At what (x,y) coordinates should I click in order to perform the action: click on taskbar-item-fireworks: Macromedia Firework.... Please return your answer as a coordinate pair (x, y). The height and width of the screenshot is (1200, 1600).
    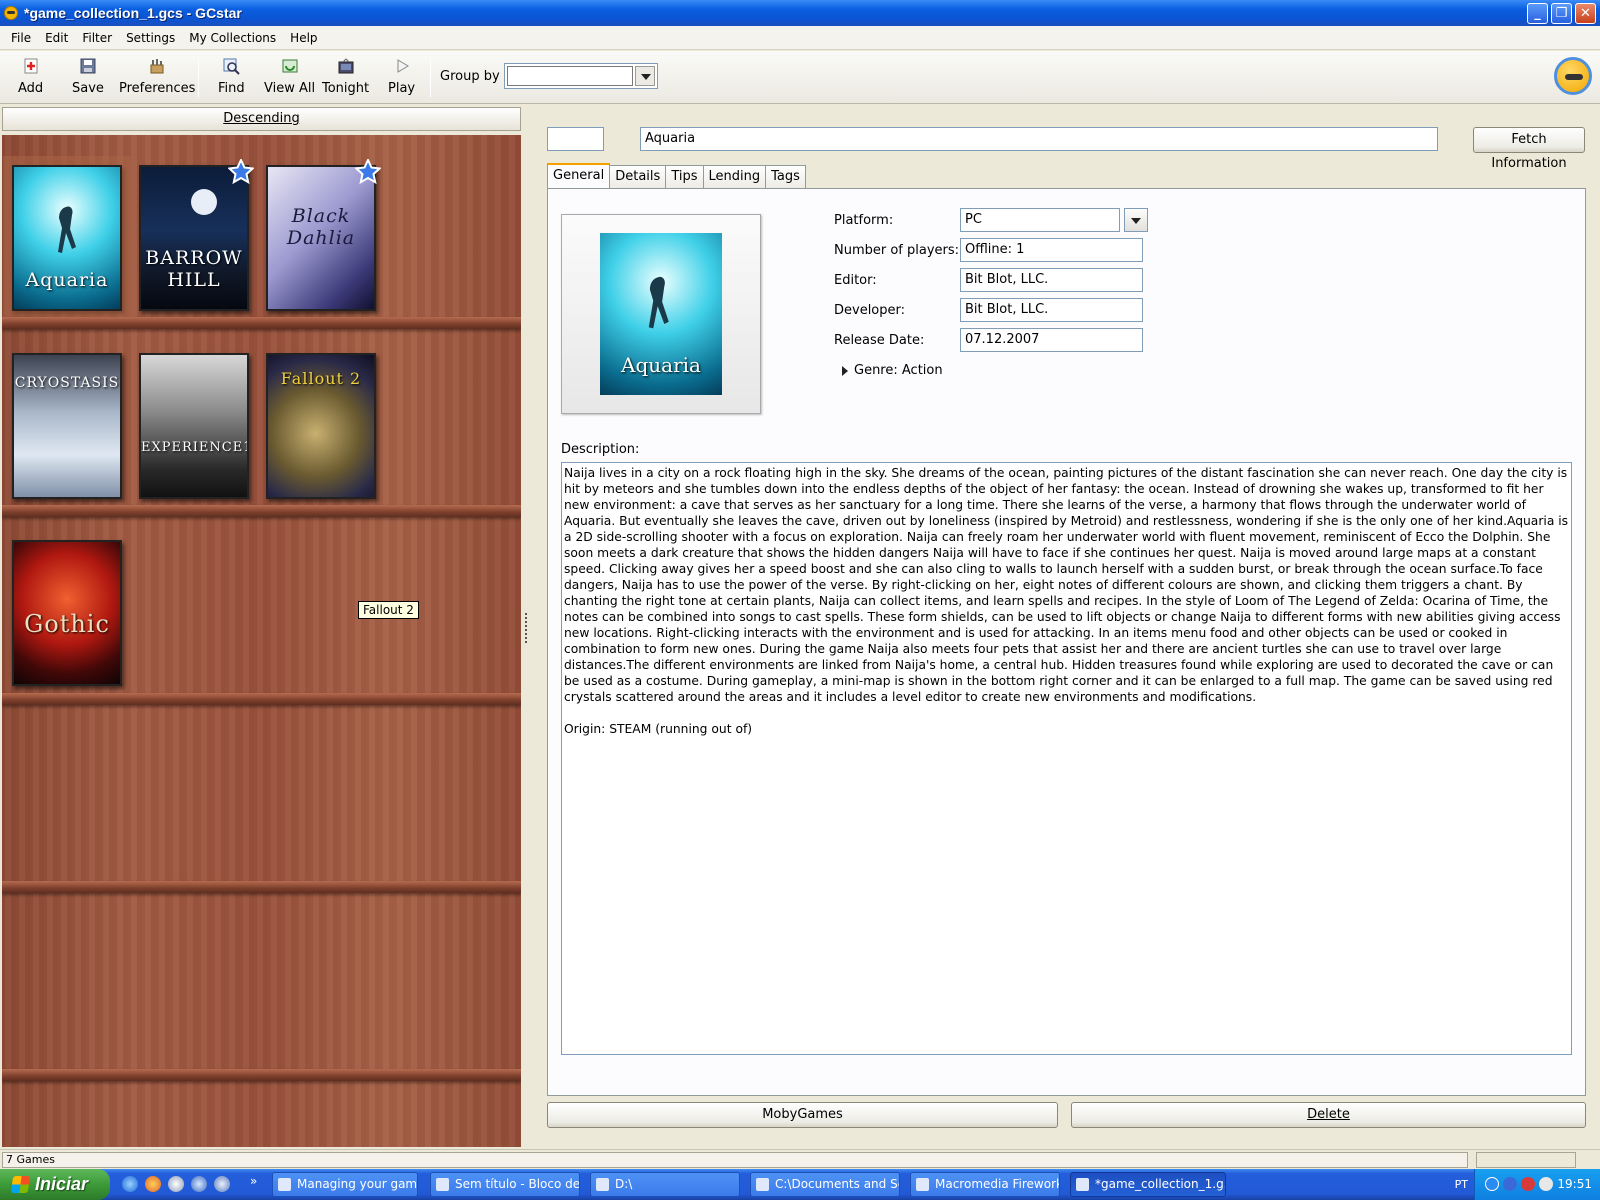
    Looking at the image, I should click on (985, 1184).